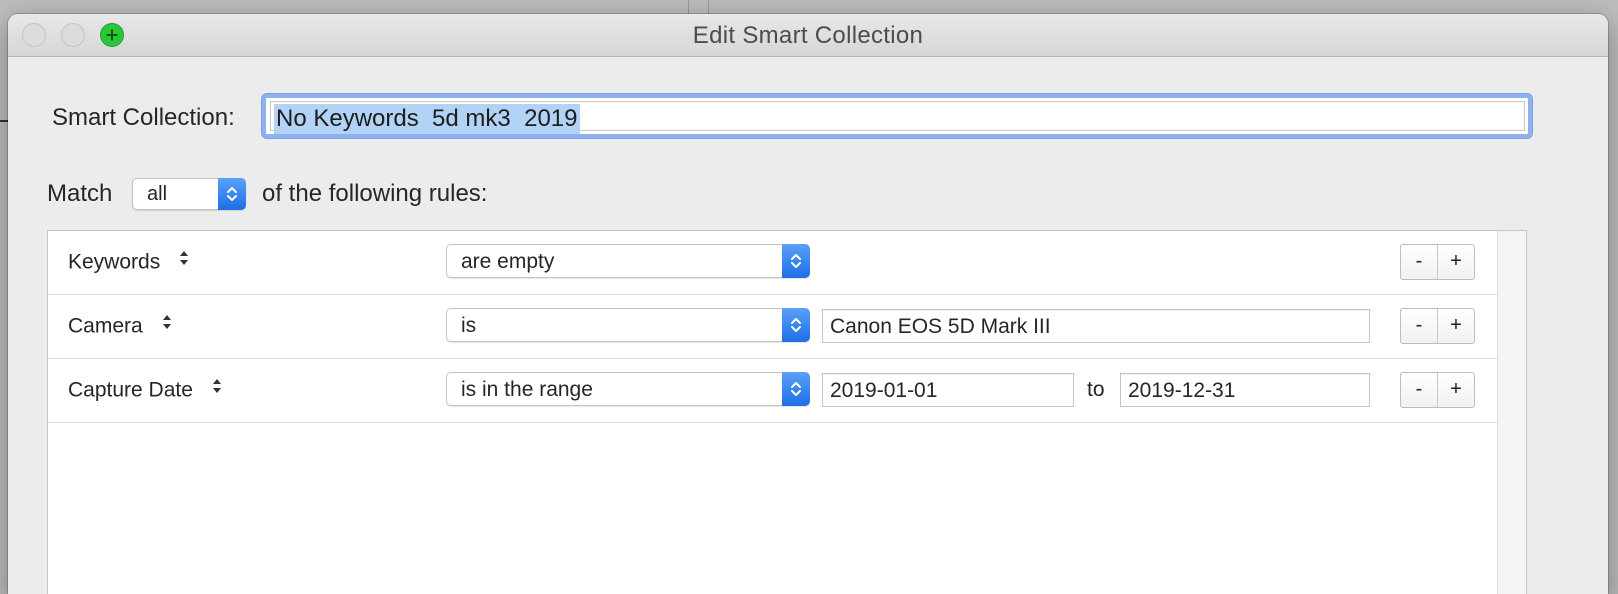  I want to click on rule-operator-select: is, so click(628, 325).